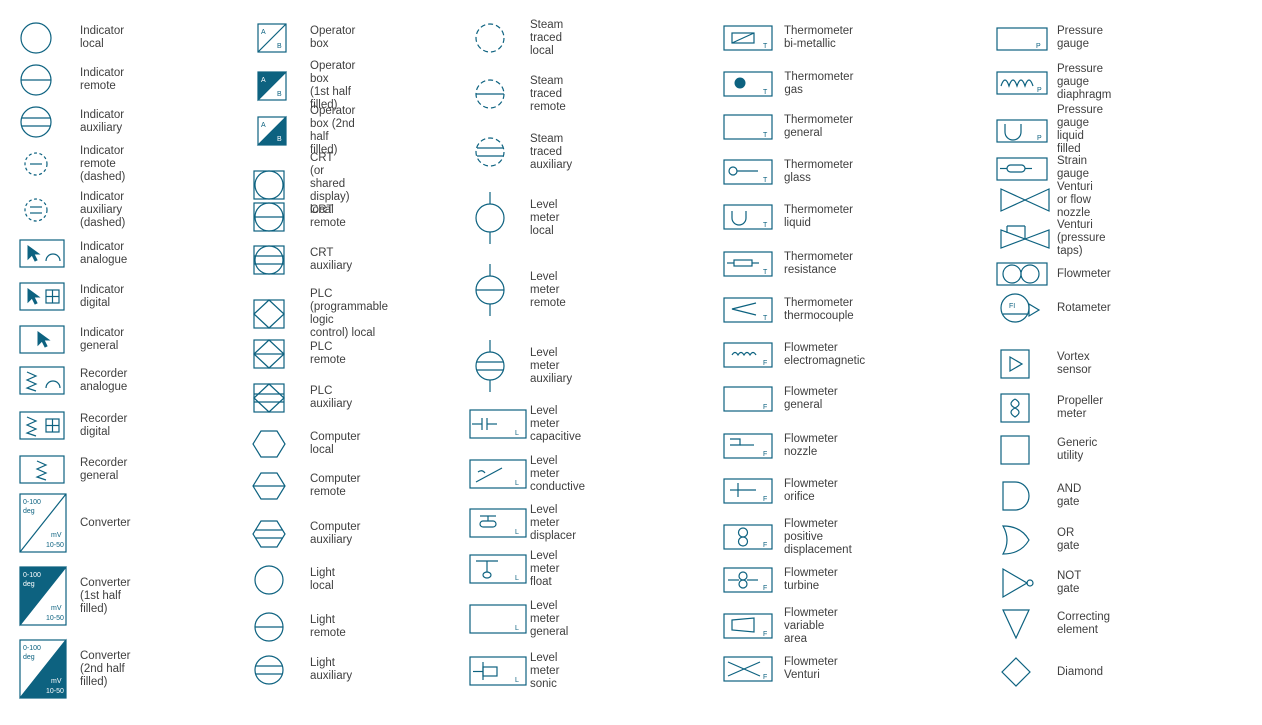 The height and width of the screenshot is (725, 1262). I want to click on legend-item-diamond: Diamond, so click(1049, 672).